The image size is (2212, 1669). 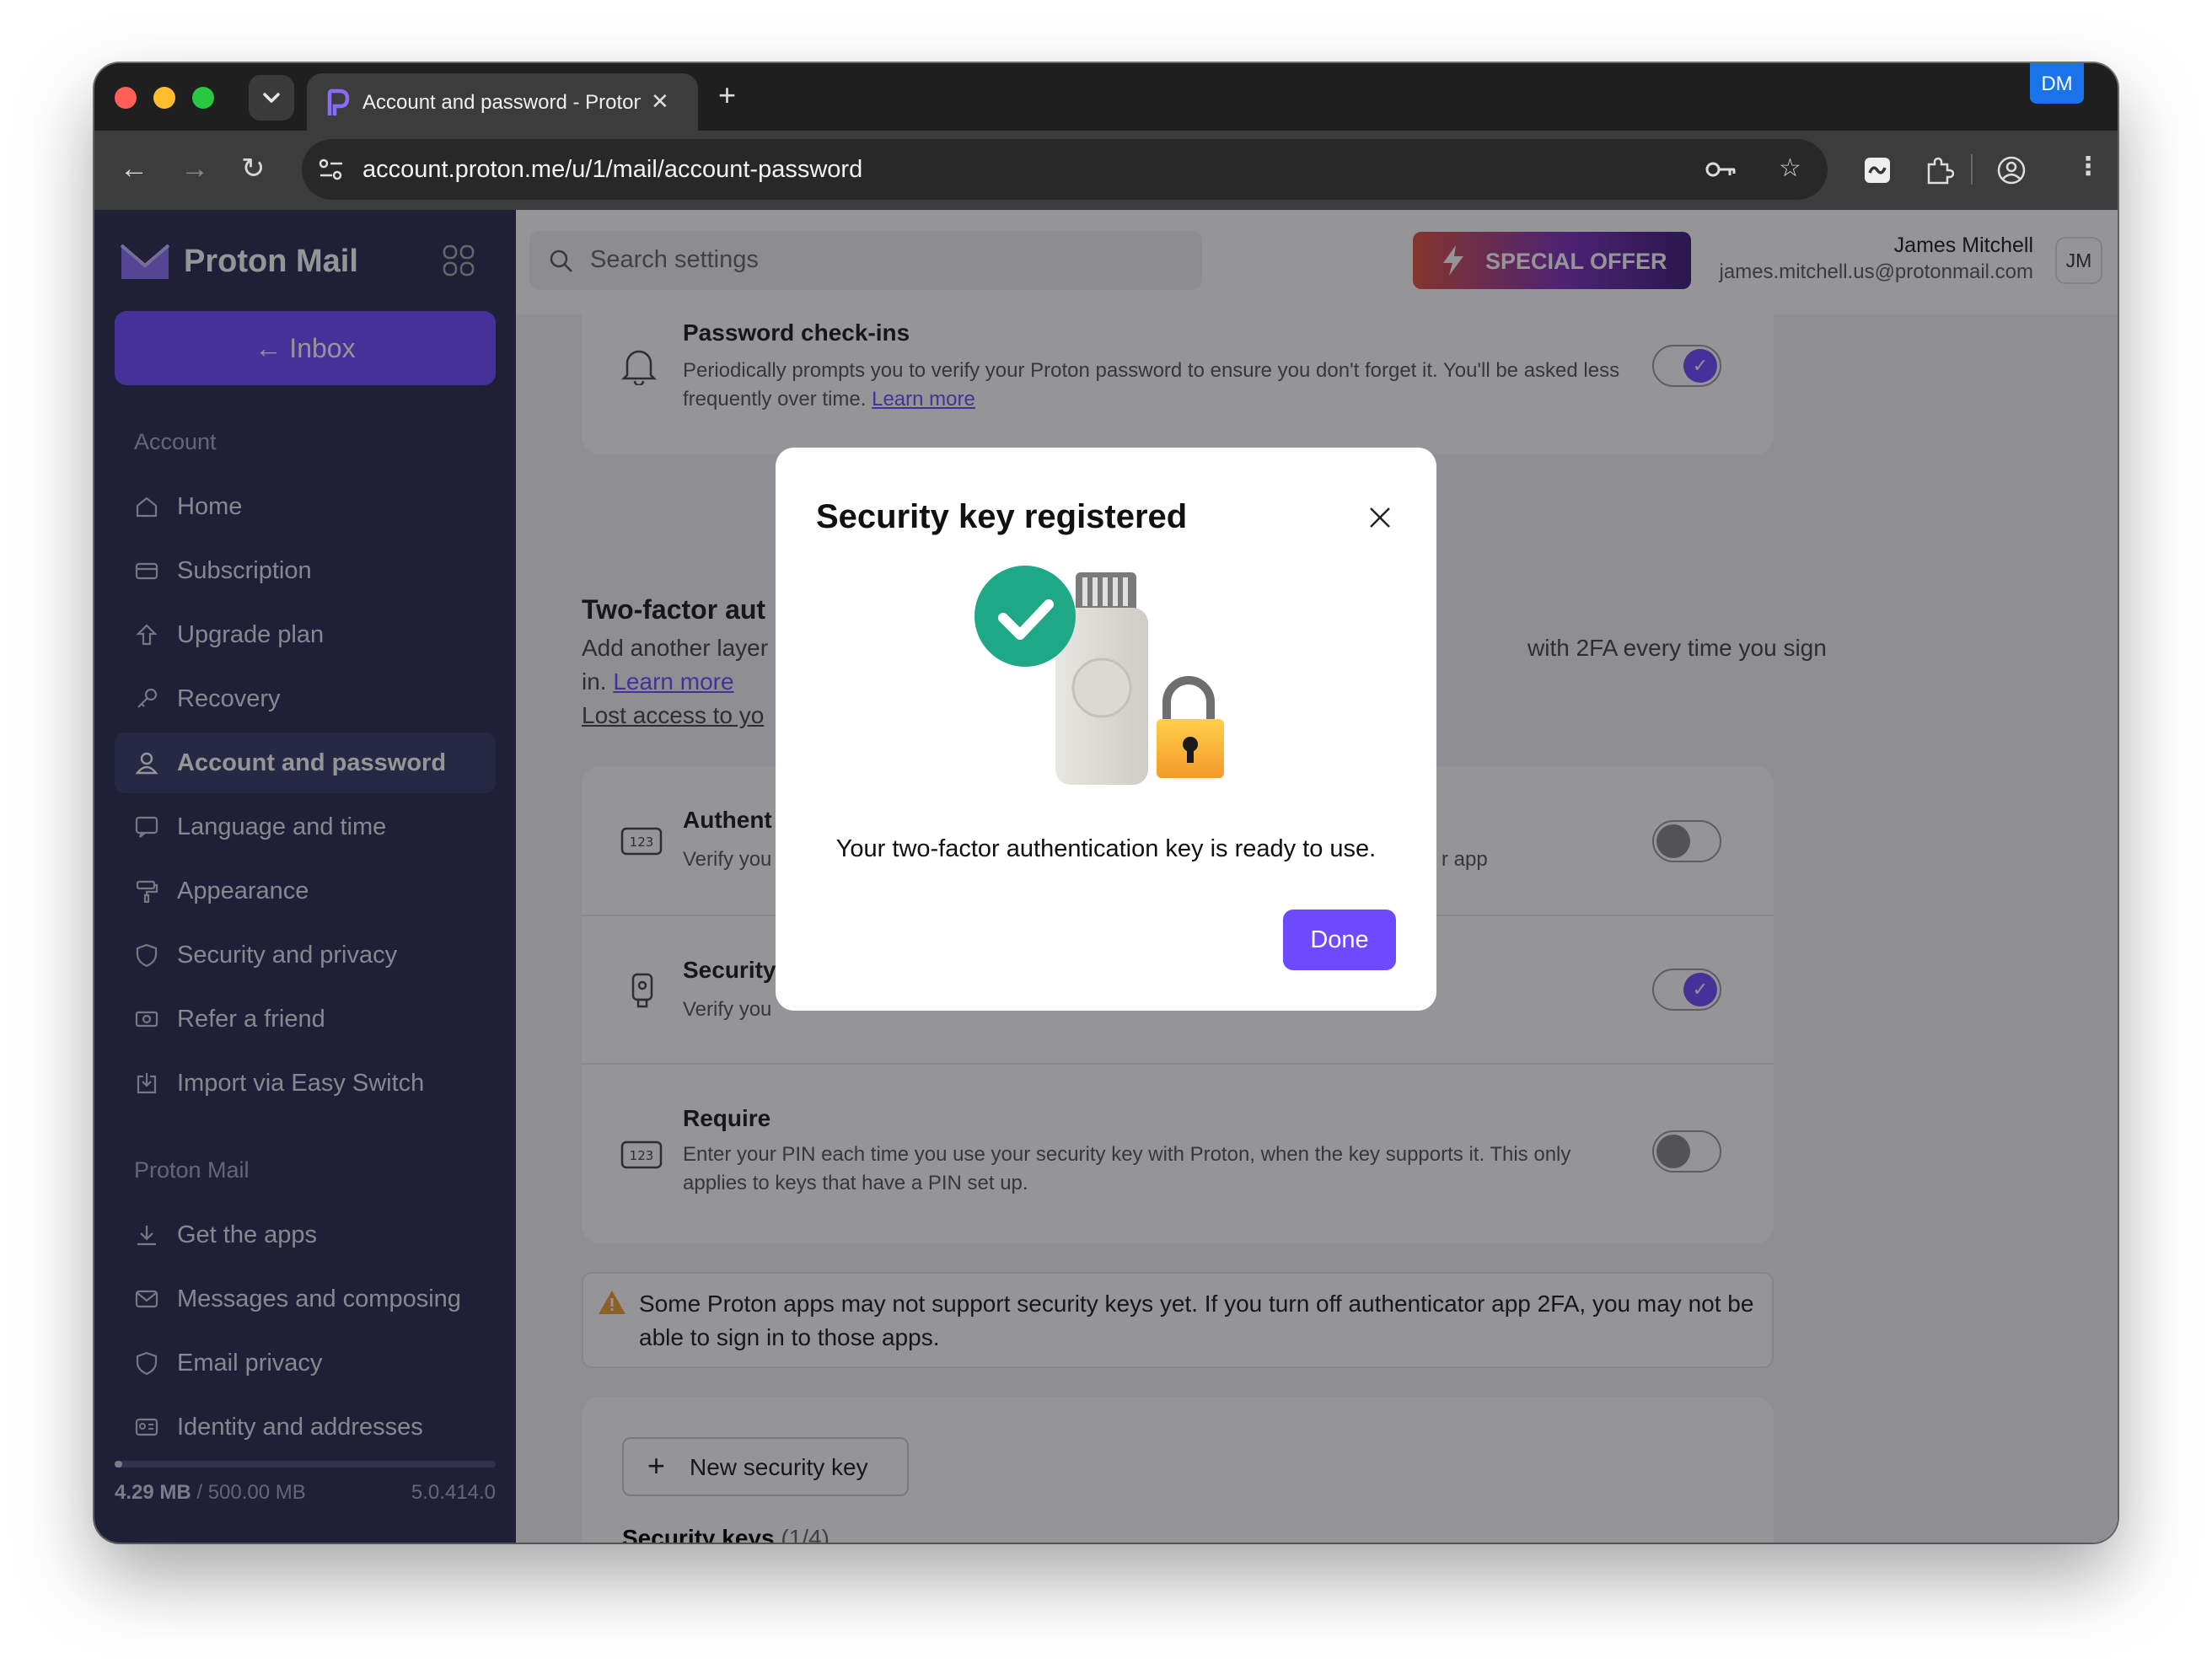 What do you see at coordinates (1106, 99) in the screenshot?
I see `tab-bar: Account and password - Proton ✕ + DM` at bounding box center [1106, 99].